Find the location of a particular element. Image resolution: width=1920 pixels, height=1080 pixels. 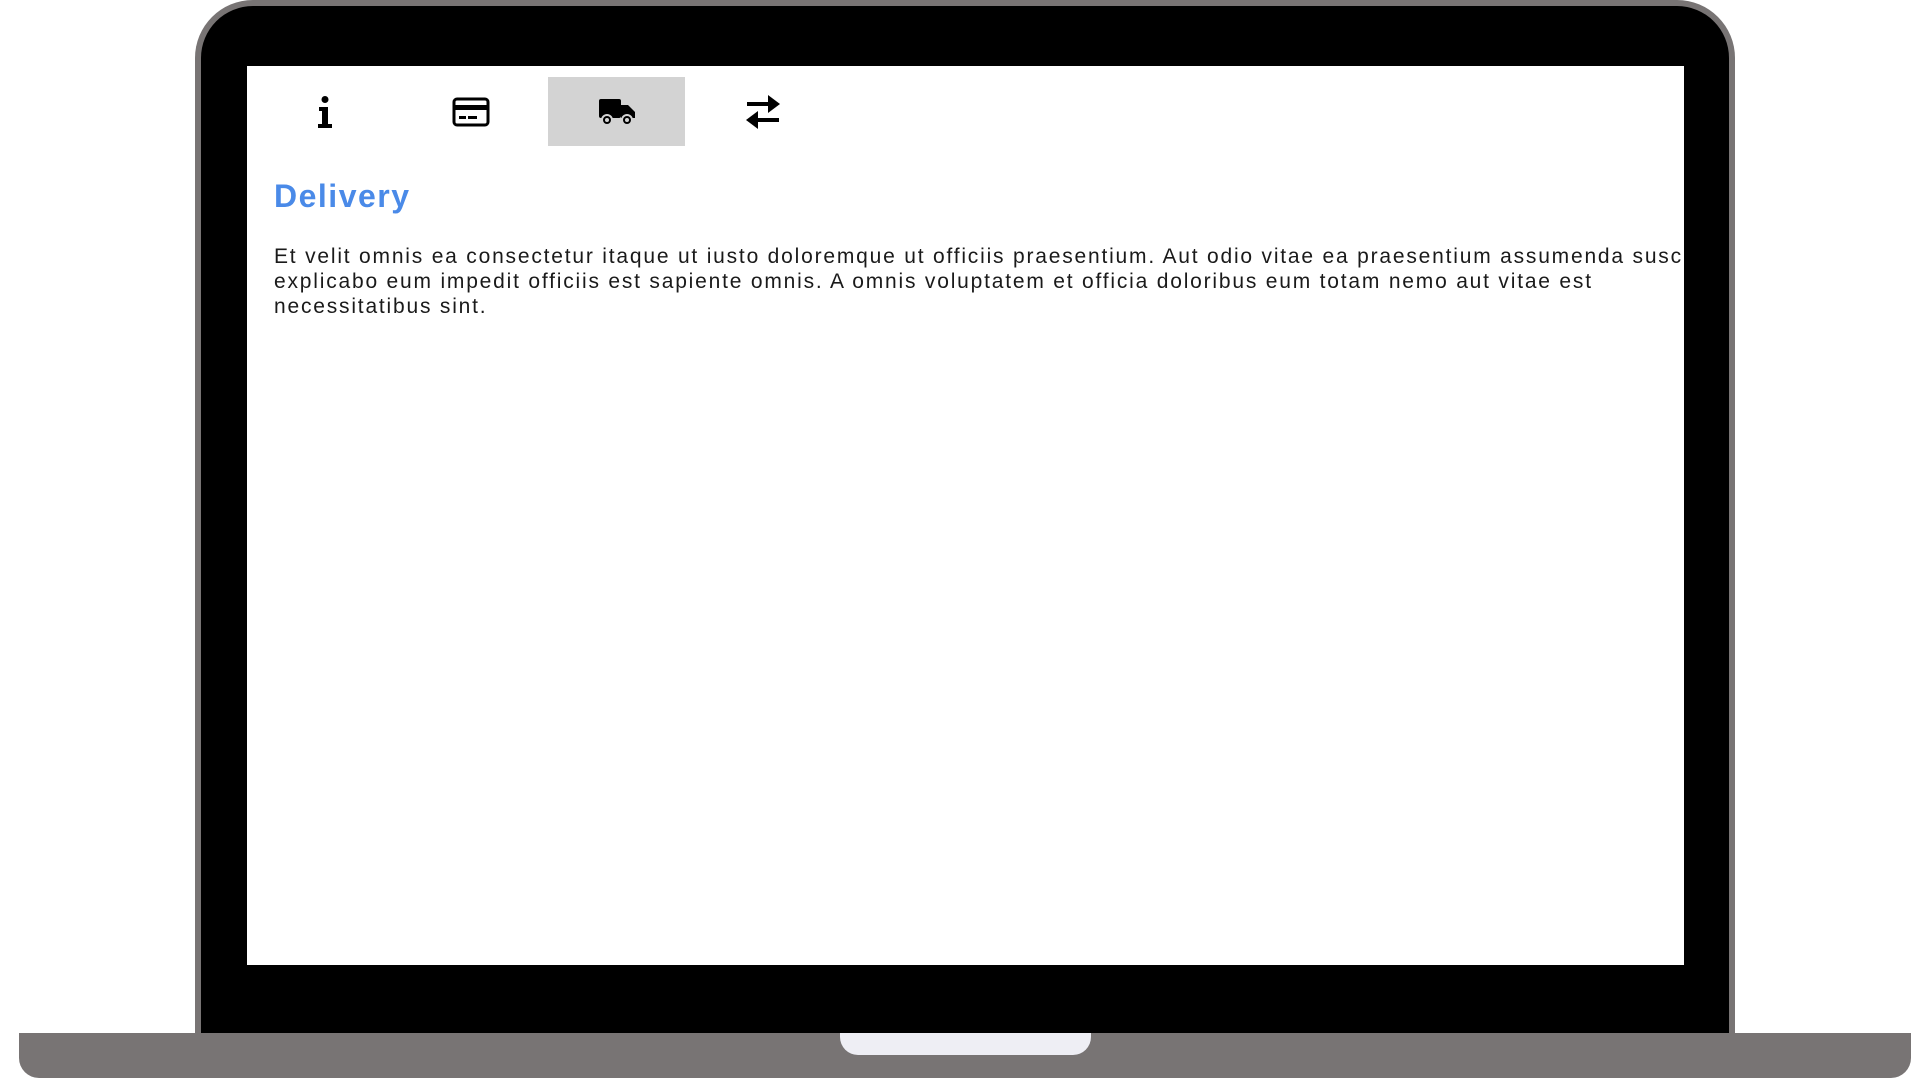

tab-info is located at coordinates (324, 111).